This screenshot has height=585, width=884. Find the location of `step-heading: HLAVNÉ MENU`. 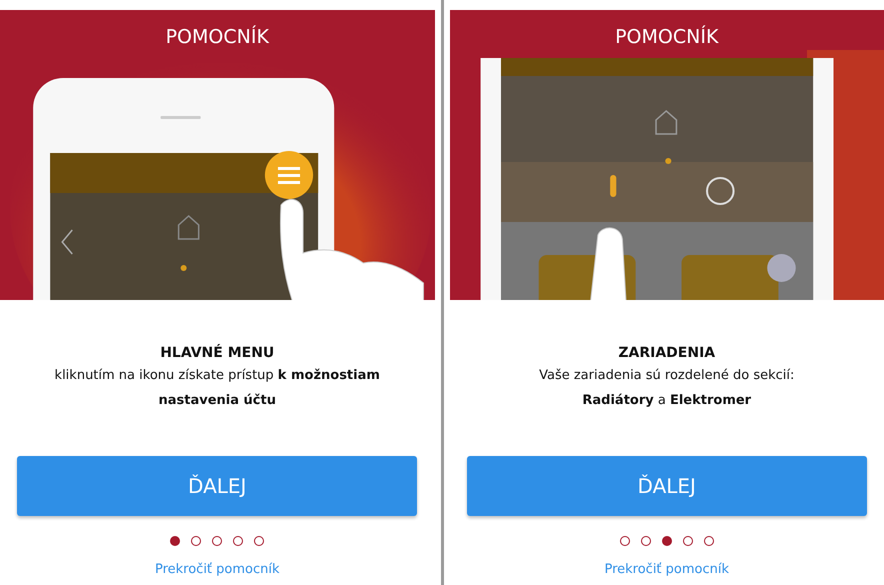

step-heading: HLAVNÉ MENU is located at coordinates (217, 353).